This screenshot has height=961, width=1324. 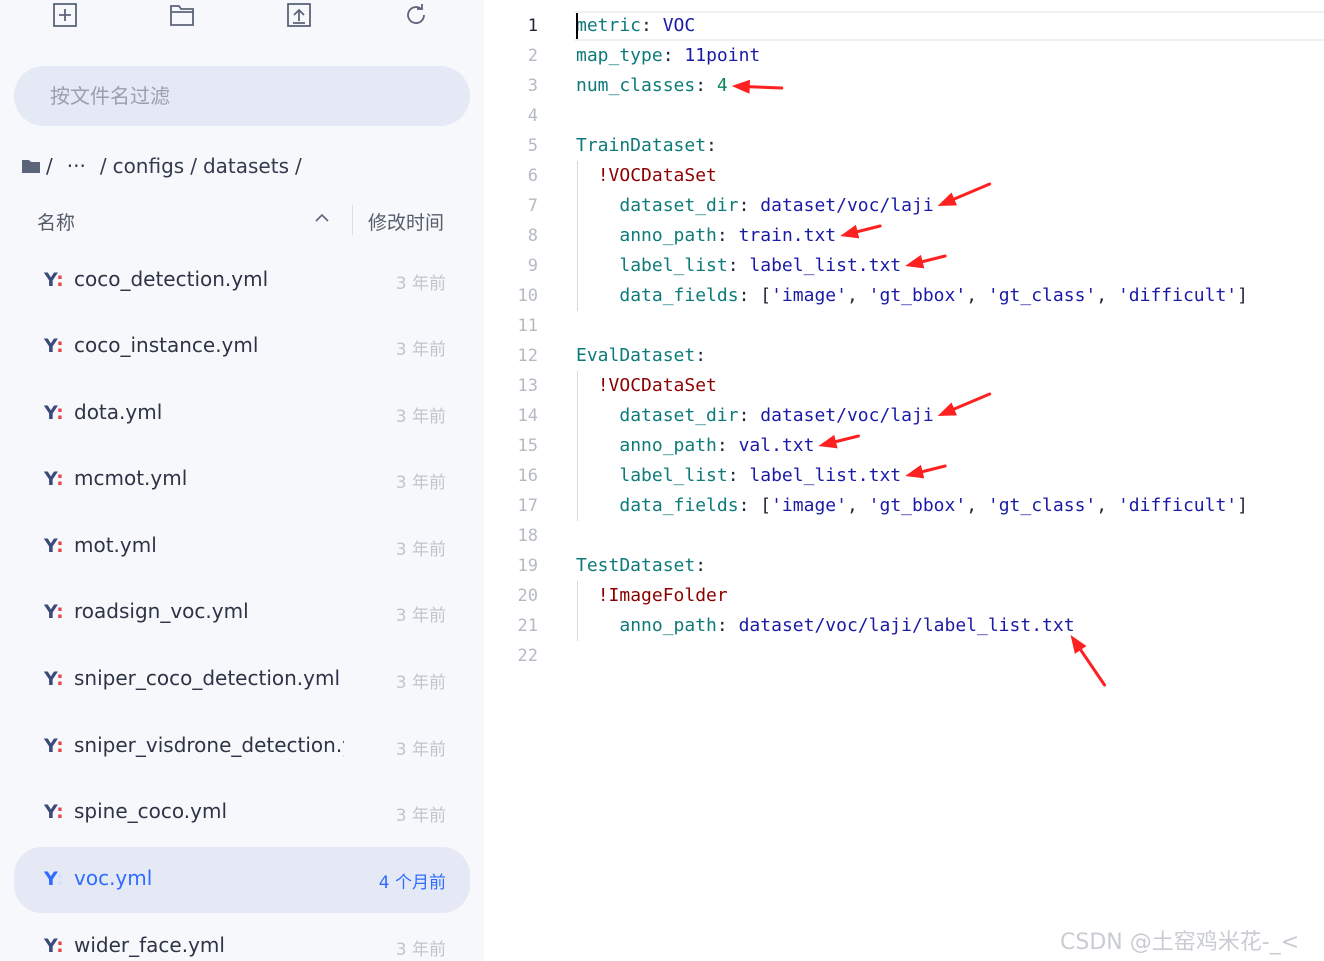 I want to click on file-row: Y: sniper_coco_detection.yml 3 年前, so click(x=242, y=680).